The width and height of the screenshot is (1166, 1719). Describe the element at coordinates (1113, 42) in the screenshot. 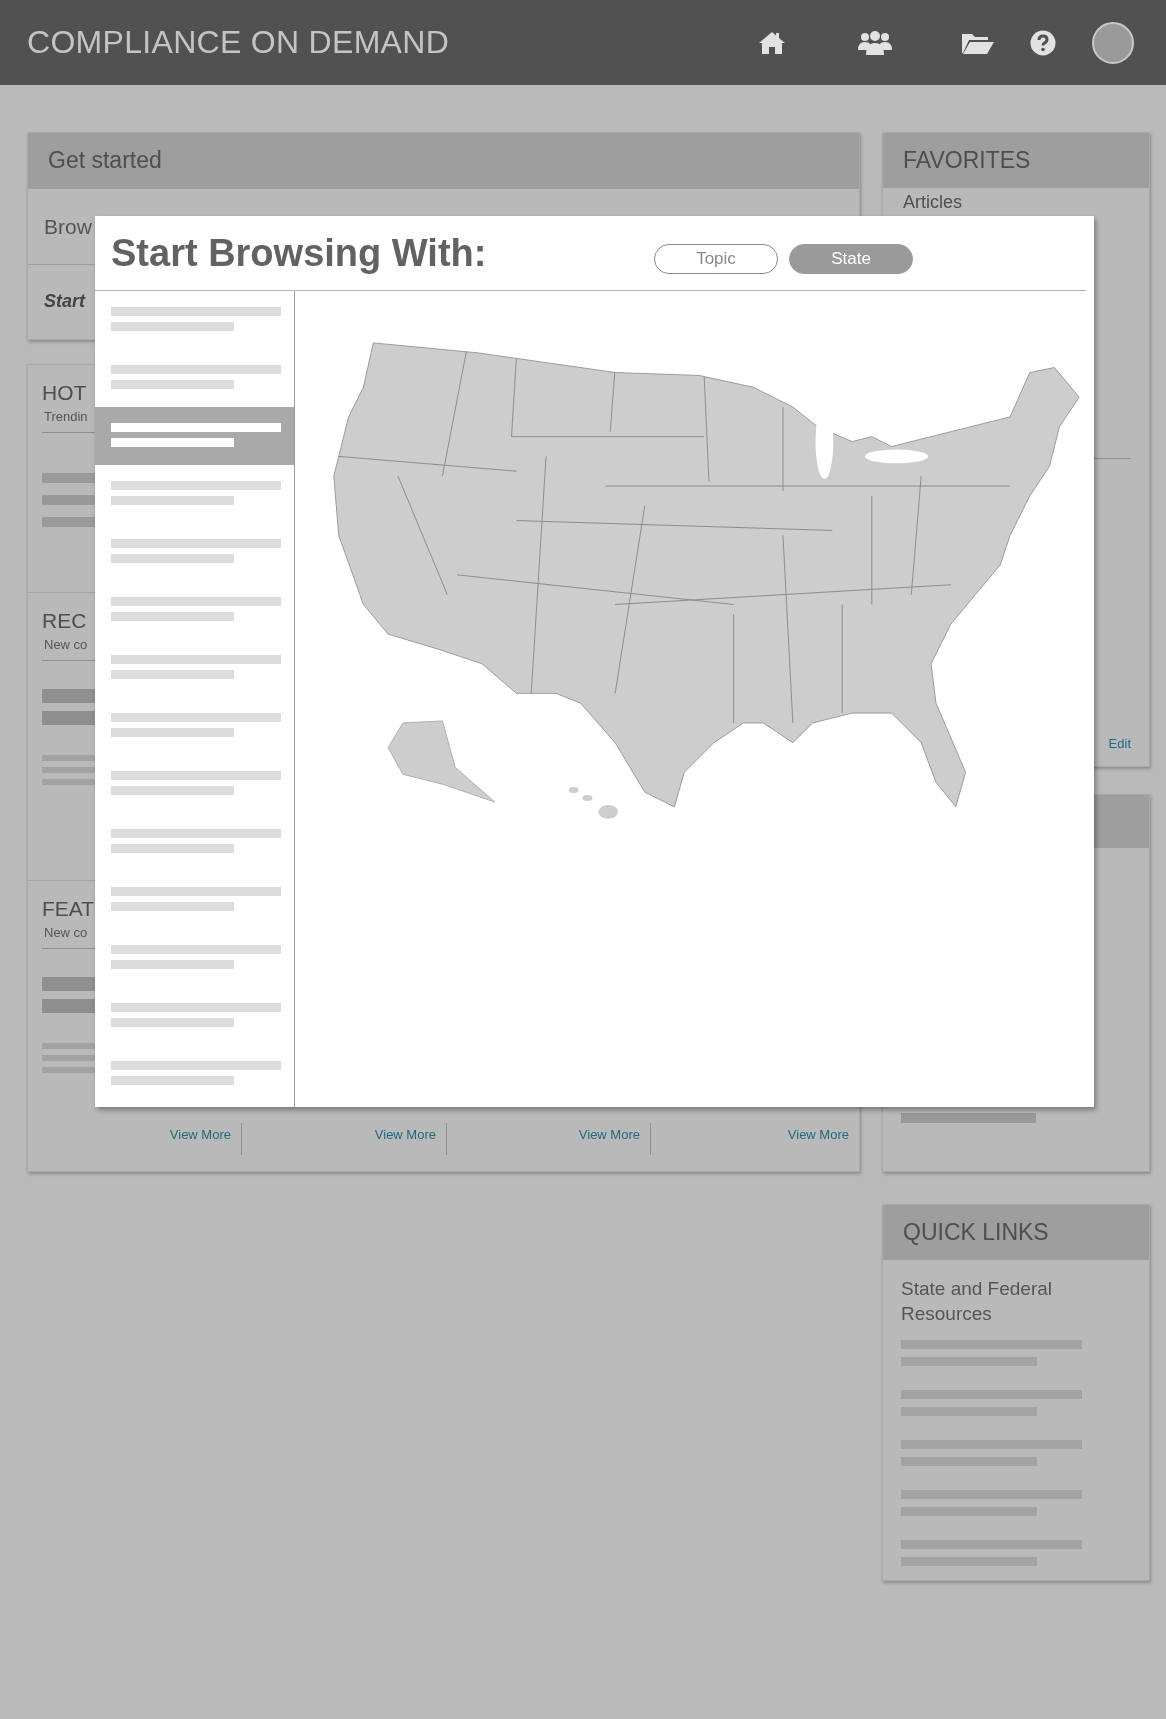

I see `user-avatar` at that location.